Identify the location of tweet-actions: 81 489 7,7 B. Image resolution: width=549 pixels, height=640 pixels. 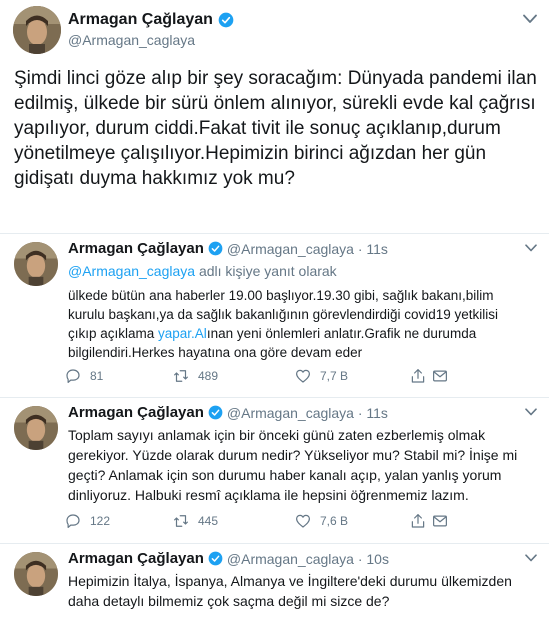
(259, 377).